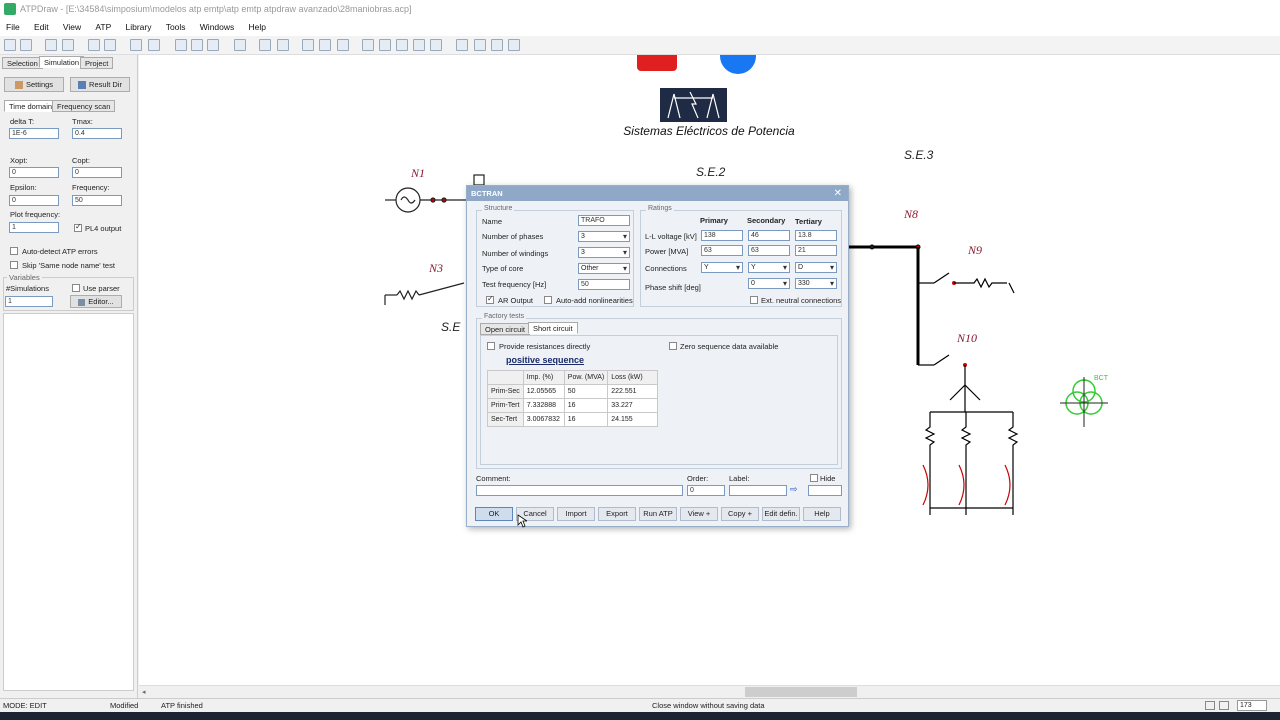 The height and width of the screenshot is (720, 1280). What do you see at coordinates (385, 45) in the screenshot?
I see `select-icon` at bounding box center [385, 45].